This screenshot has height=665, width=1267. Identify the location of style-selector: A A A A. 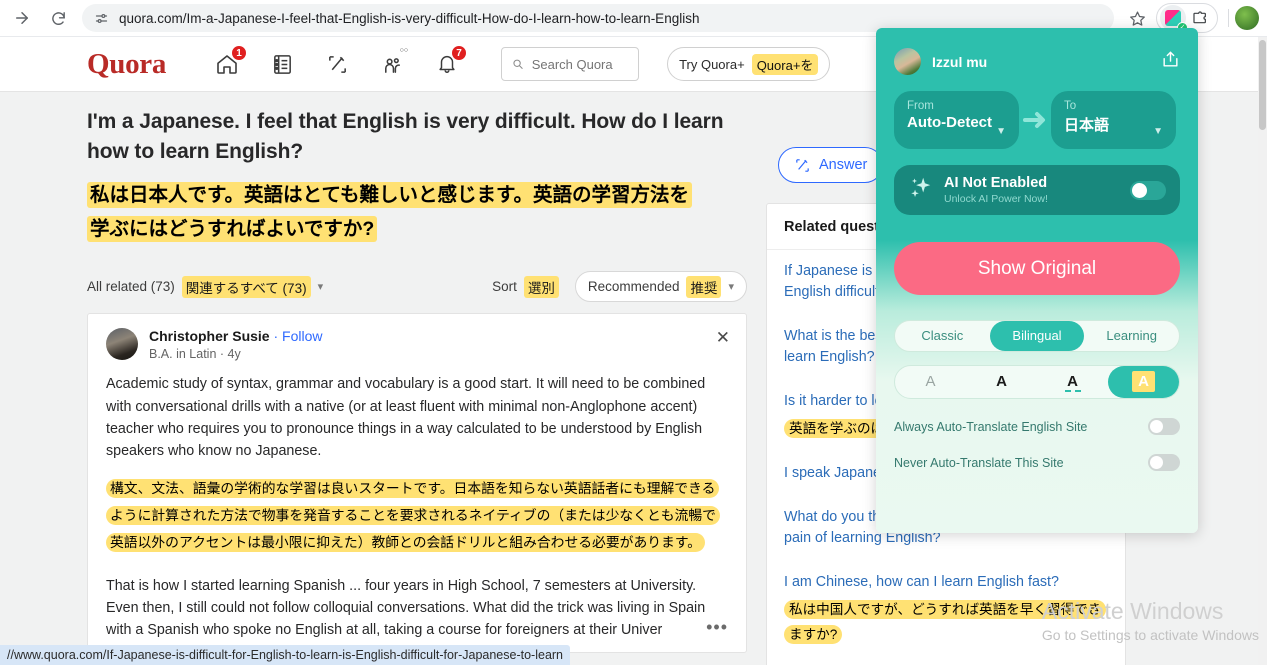
(1037, 382).